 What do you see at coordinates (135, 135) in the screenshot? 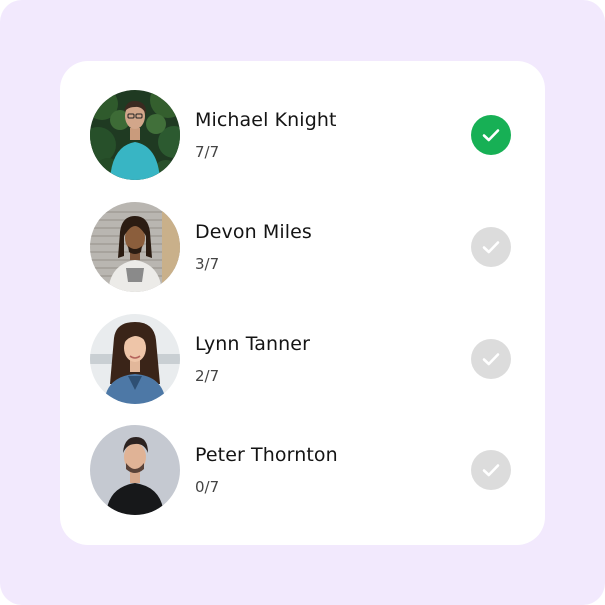
I see `avatar-michael-knight` at bounding box center [135, 135].